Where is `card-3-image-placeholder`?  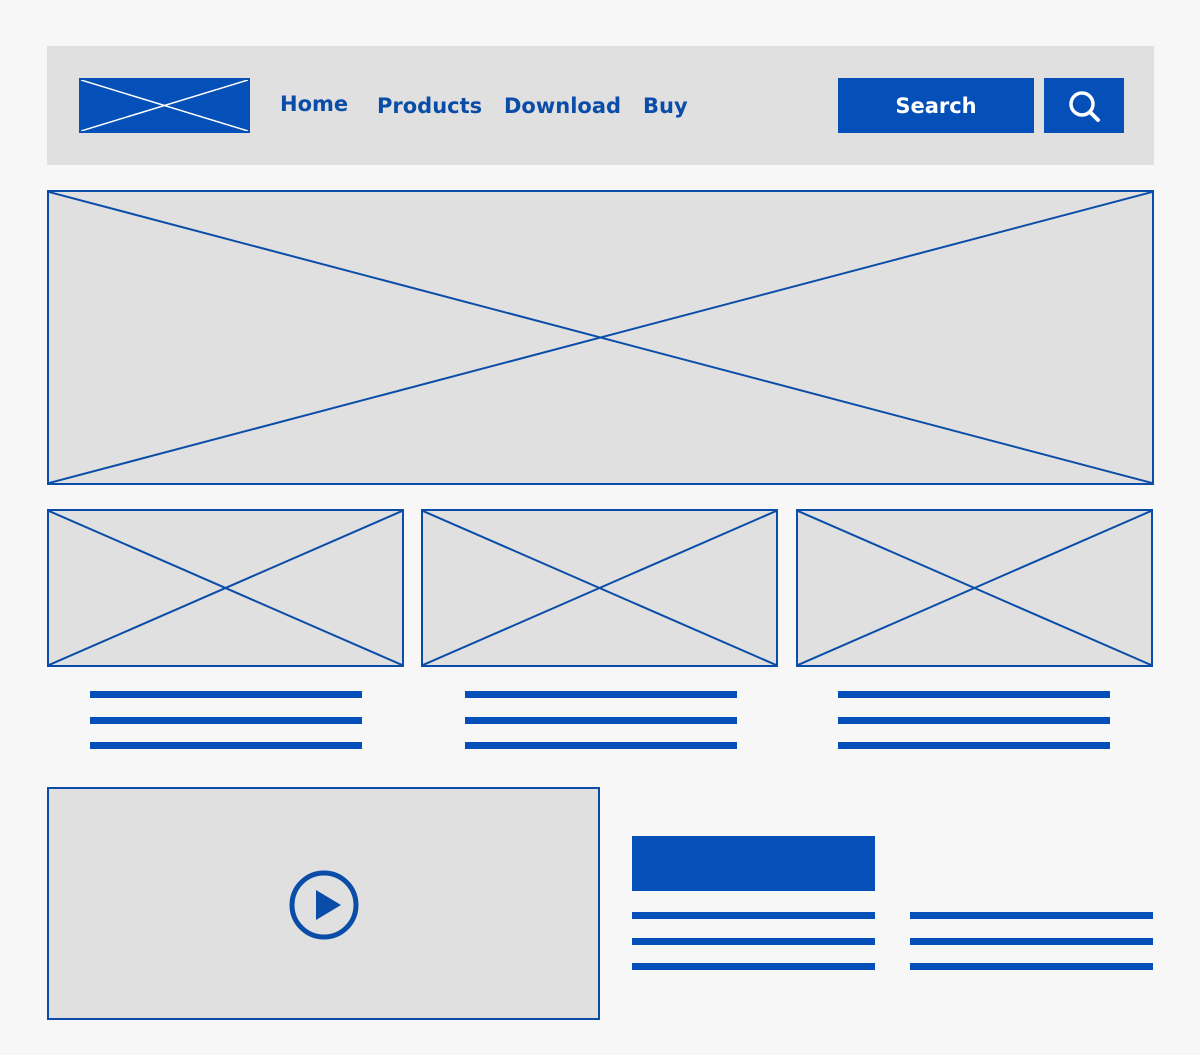
card-3-image-placeholder is located at coordinates (974, 588).